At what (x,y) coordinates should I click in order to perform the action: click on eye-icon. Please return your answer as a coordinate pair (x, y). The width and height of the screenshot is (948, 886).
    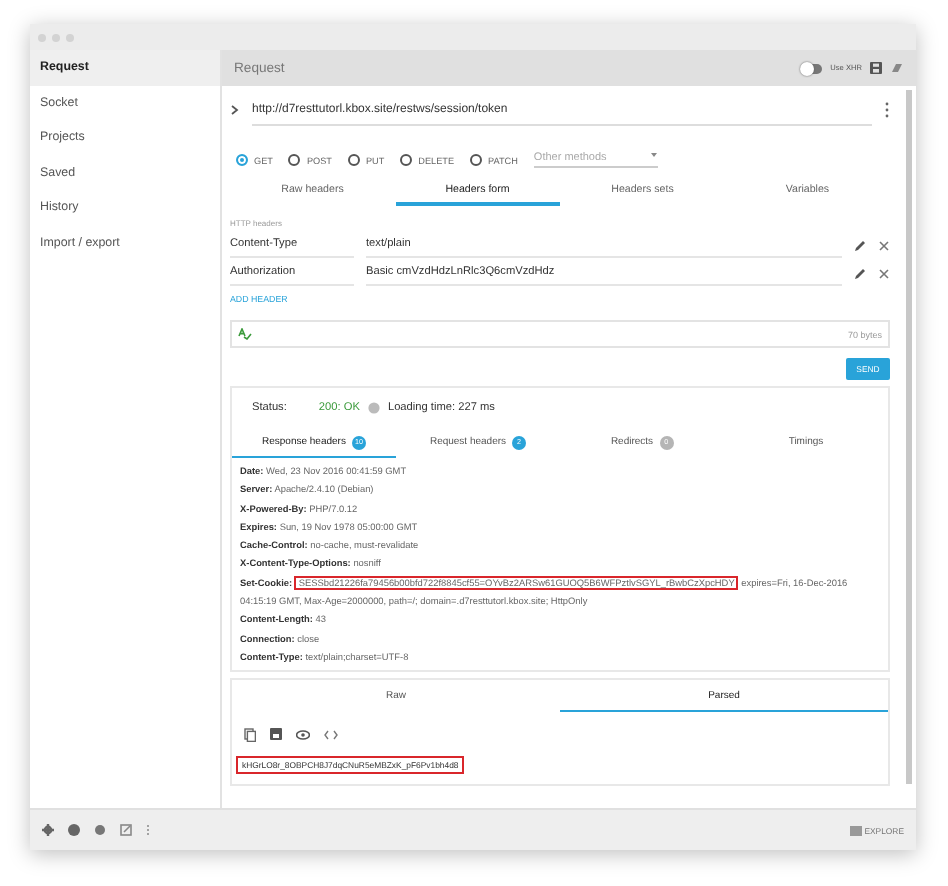
    Looking at the image, I should click on (303, 734).